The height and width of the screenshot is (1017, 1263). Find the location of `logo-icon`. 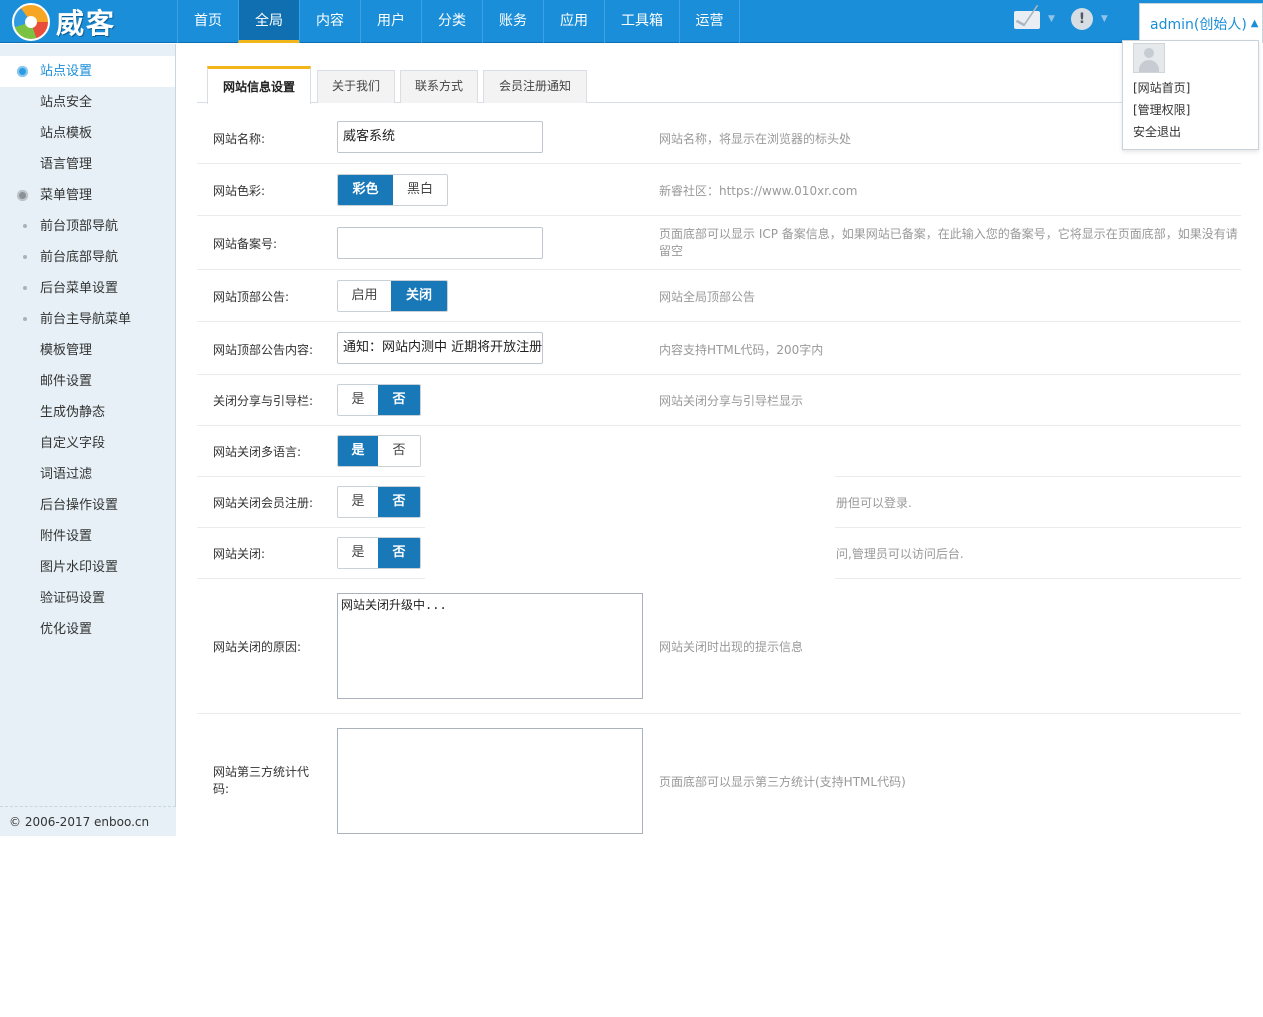

logo-icon is located at coordinates (31, 22).